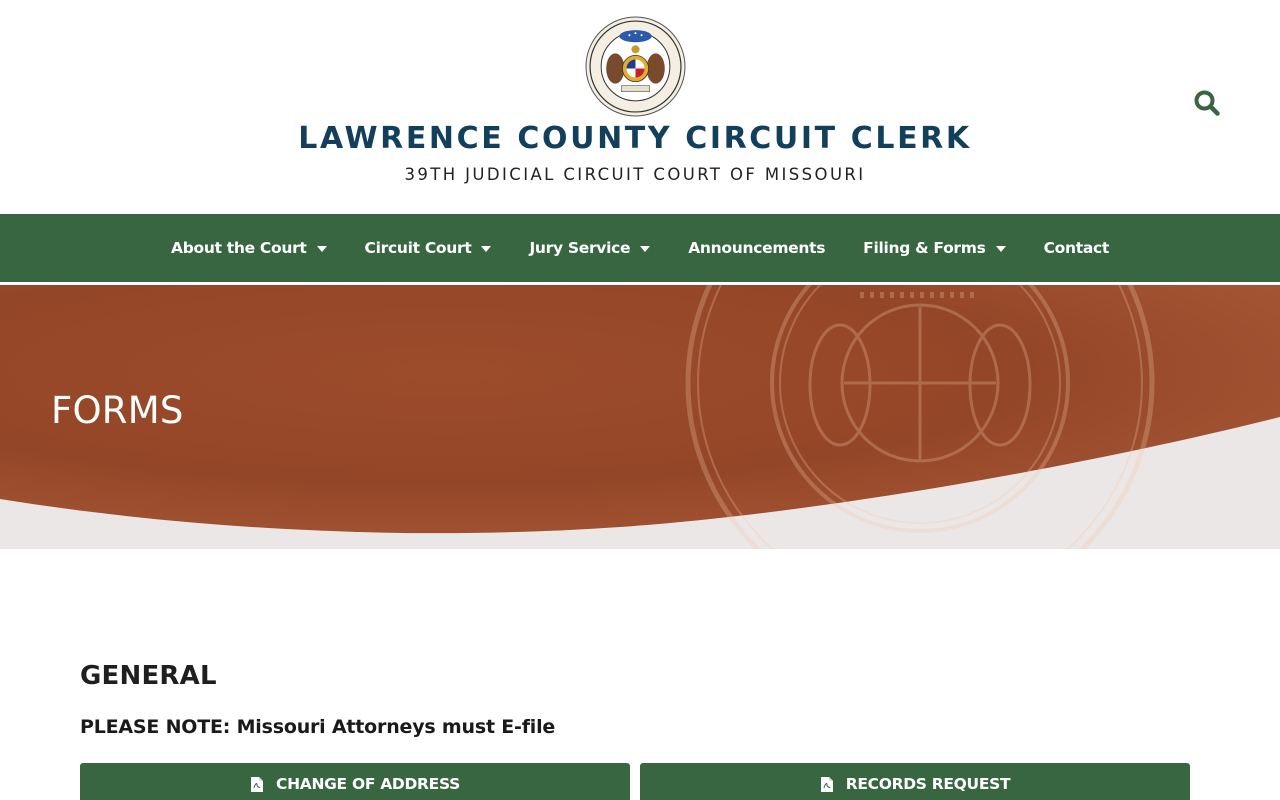 The width and height of the screenshot is (1280, 800). I want to click on search-button, so click(1207, 103).